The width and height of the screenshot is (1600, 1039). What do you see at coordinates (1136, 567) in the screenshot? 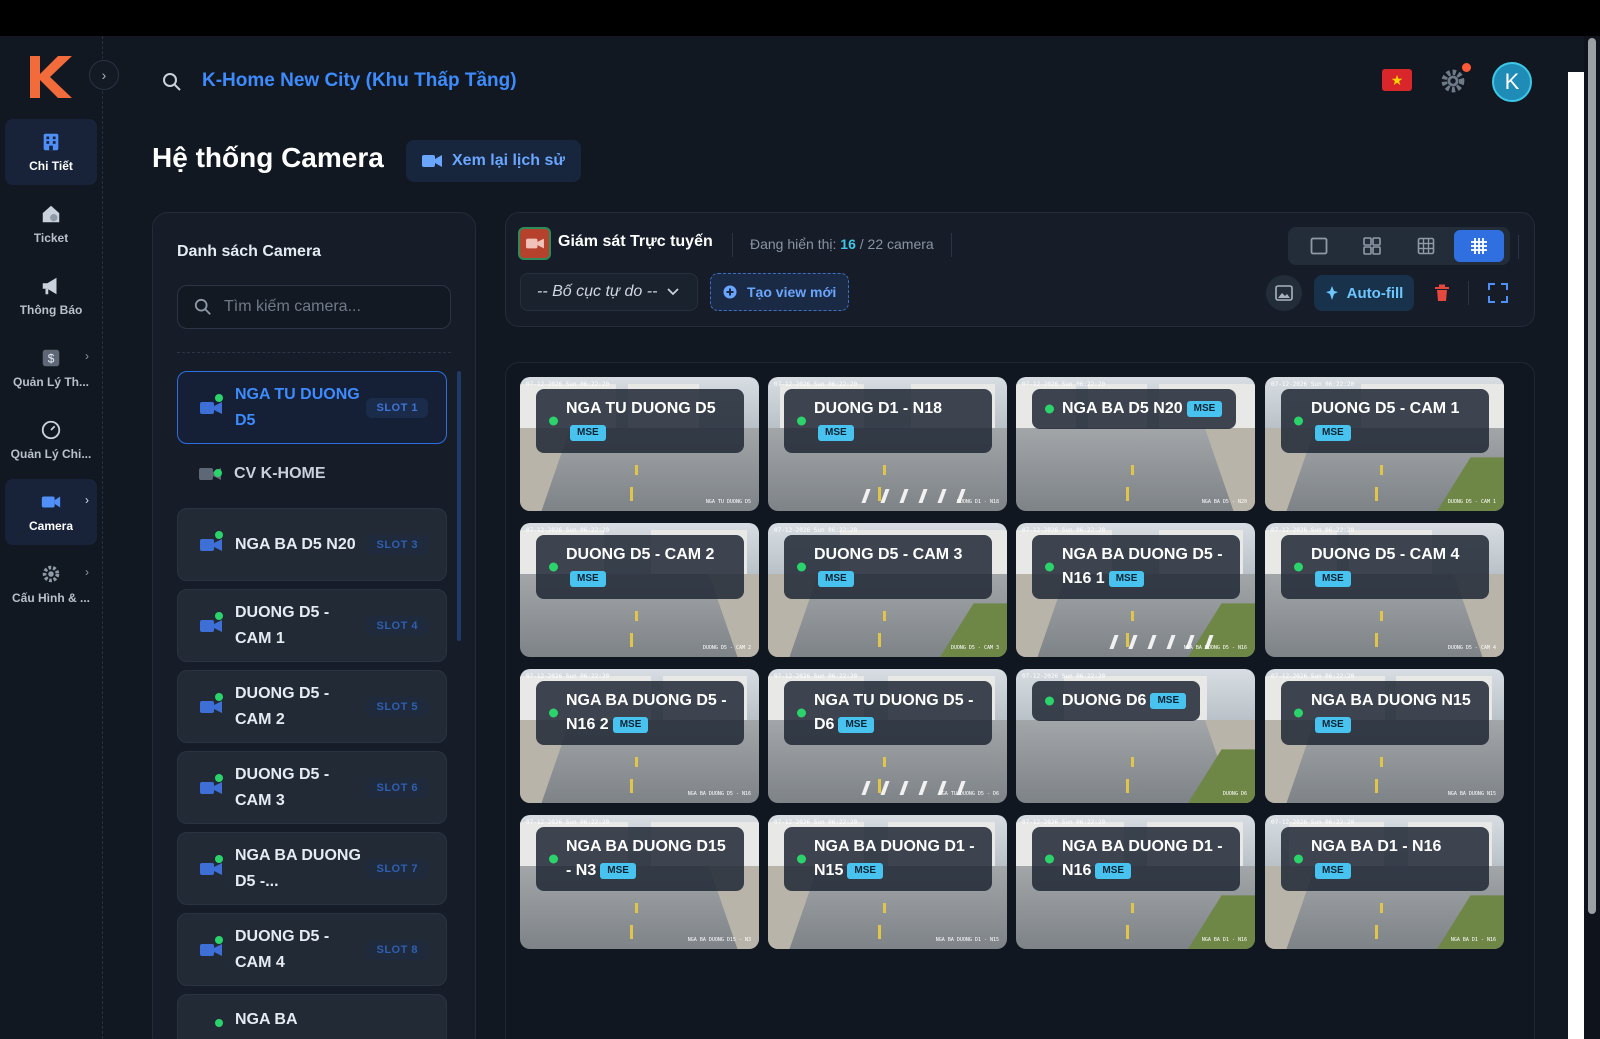
I see `camera-name-overlay: NGA BA DUONG D5 - N16 1 MSE` at bounding box center [1136, 567].